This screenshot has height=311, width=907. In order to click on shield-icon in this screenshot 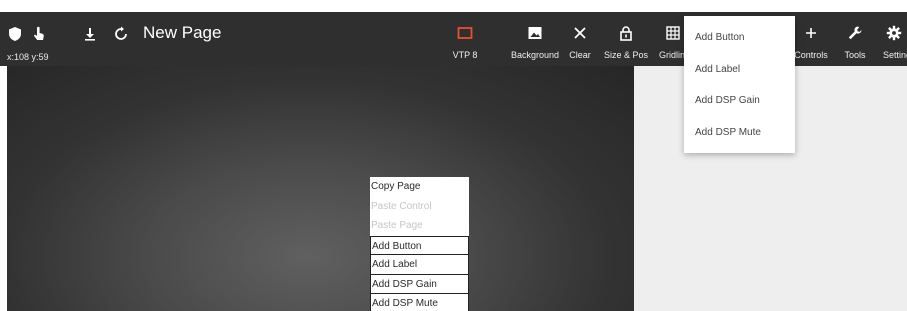, I will do `click(15, 34)`.